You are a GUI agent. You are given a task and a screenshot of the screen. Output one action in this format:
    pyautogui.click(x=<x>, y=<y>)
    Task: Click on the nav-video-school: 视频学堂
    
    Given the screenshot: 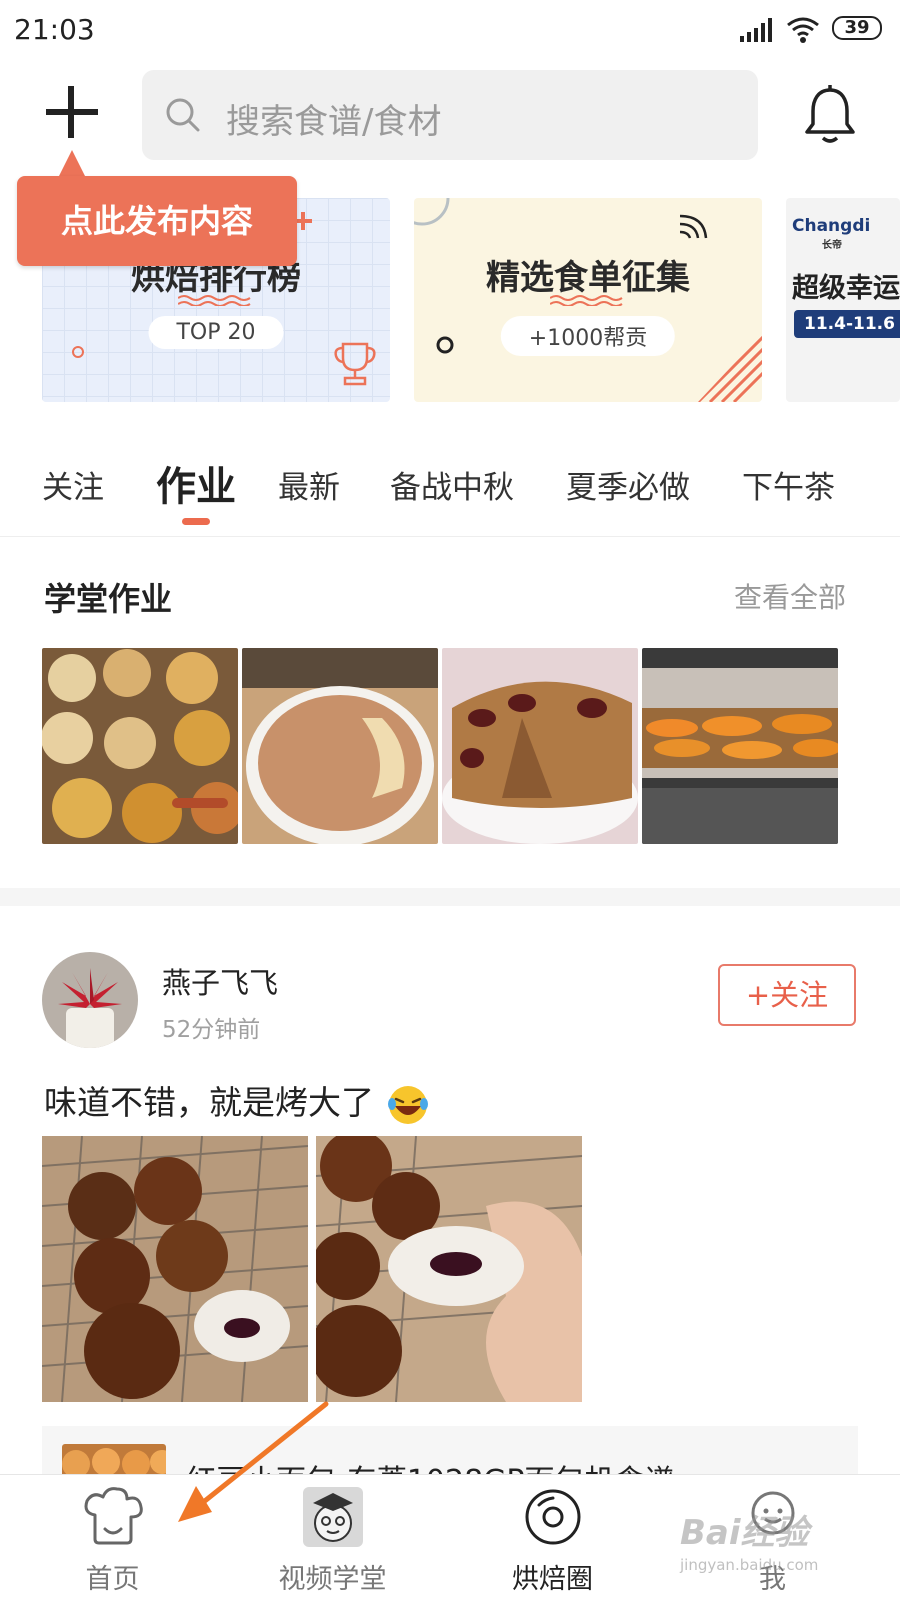 What is the action you would take?
    pyautogui.click(x=332, y=1538)
    